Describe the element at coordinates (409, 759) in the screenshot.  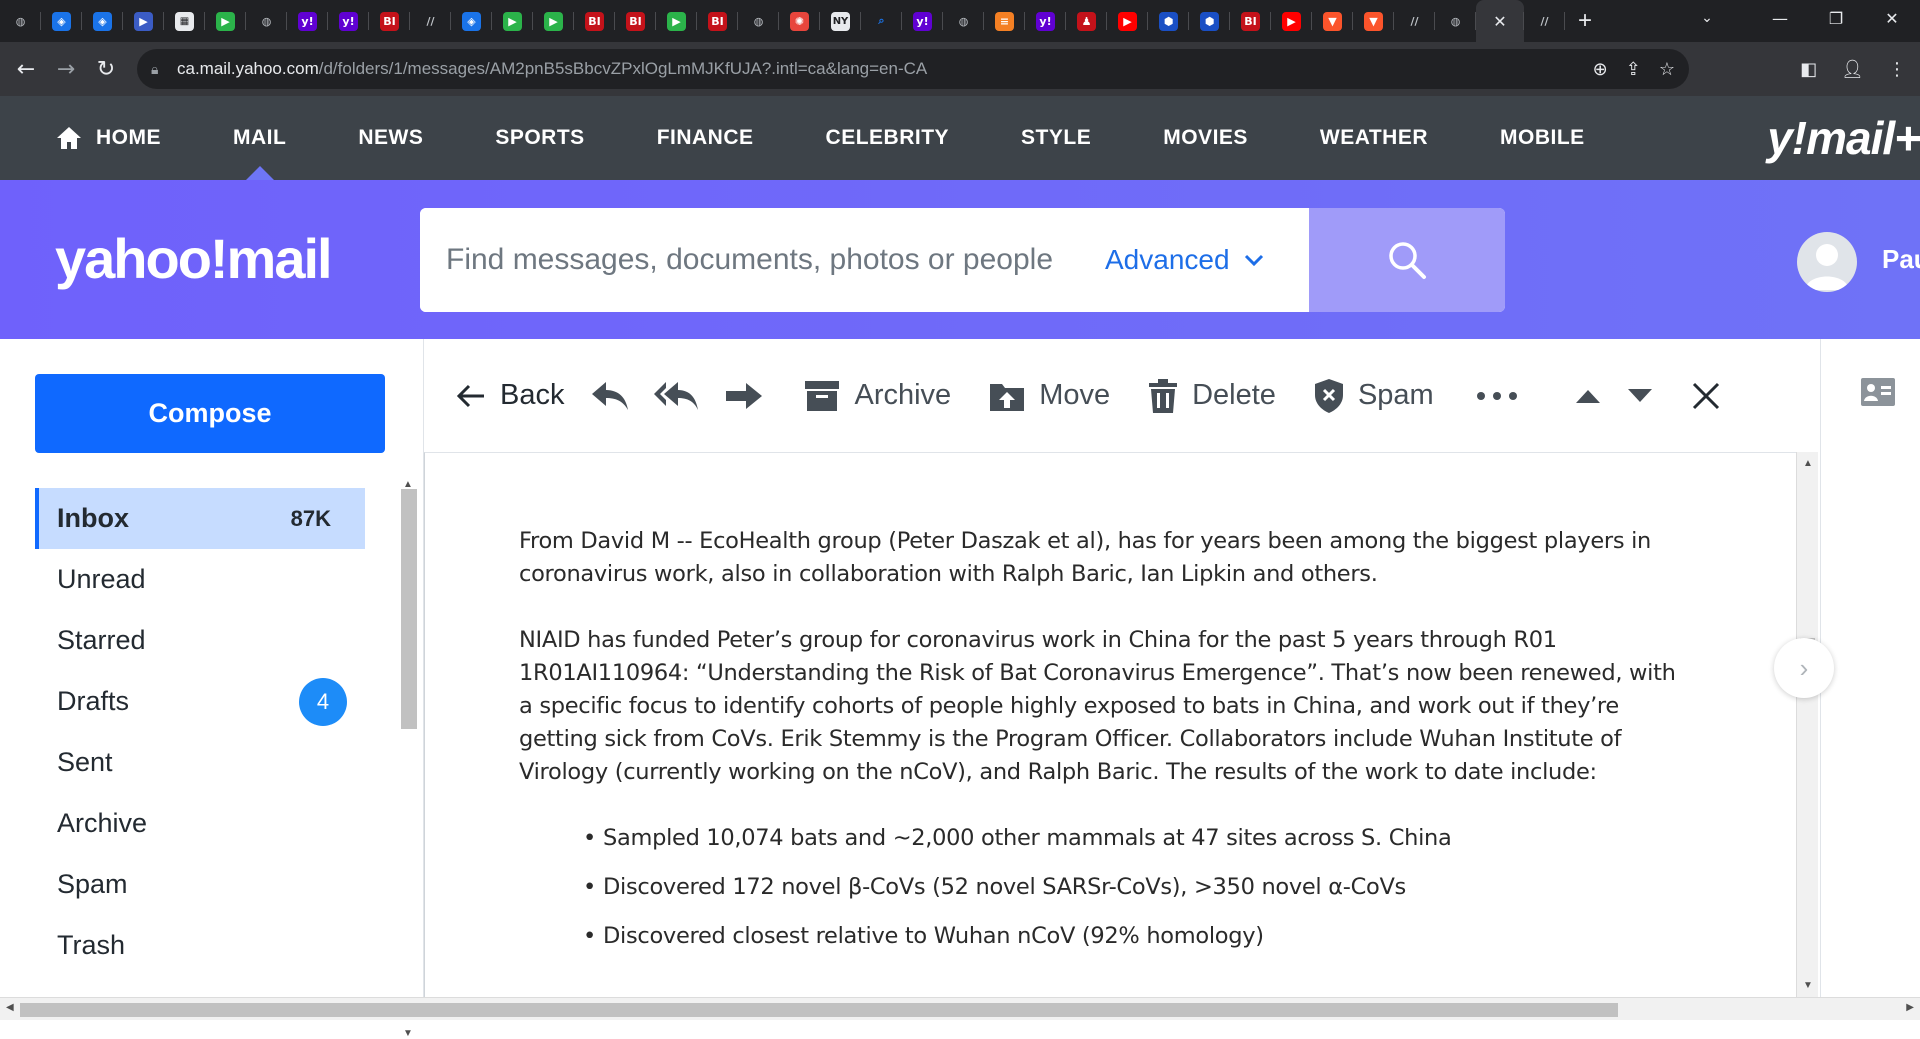
I see `sidebar-scrollbar: ▲ ▼` at that location.